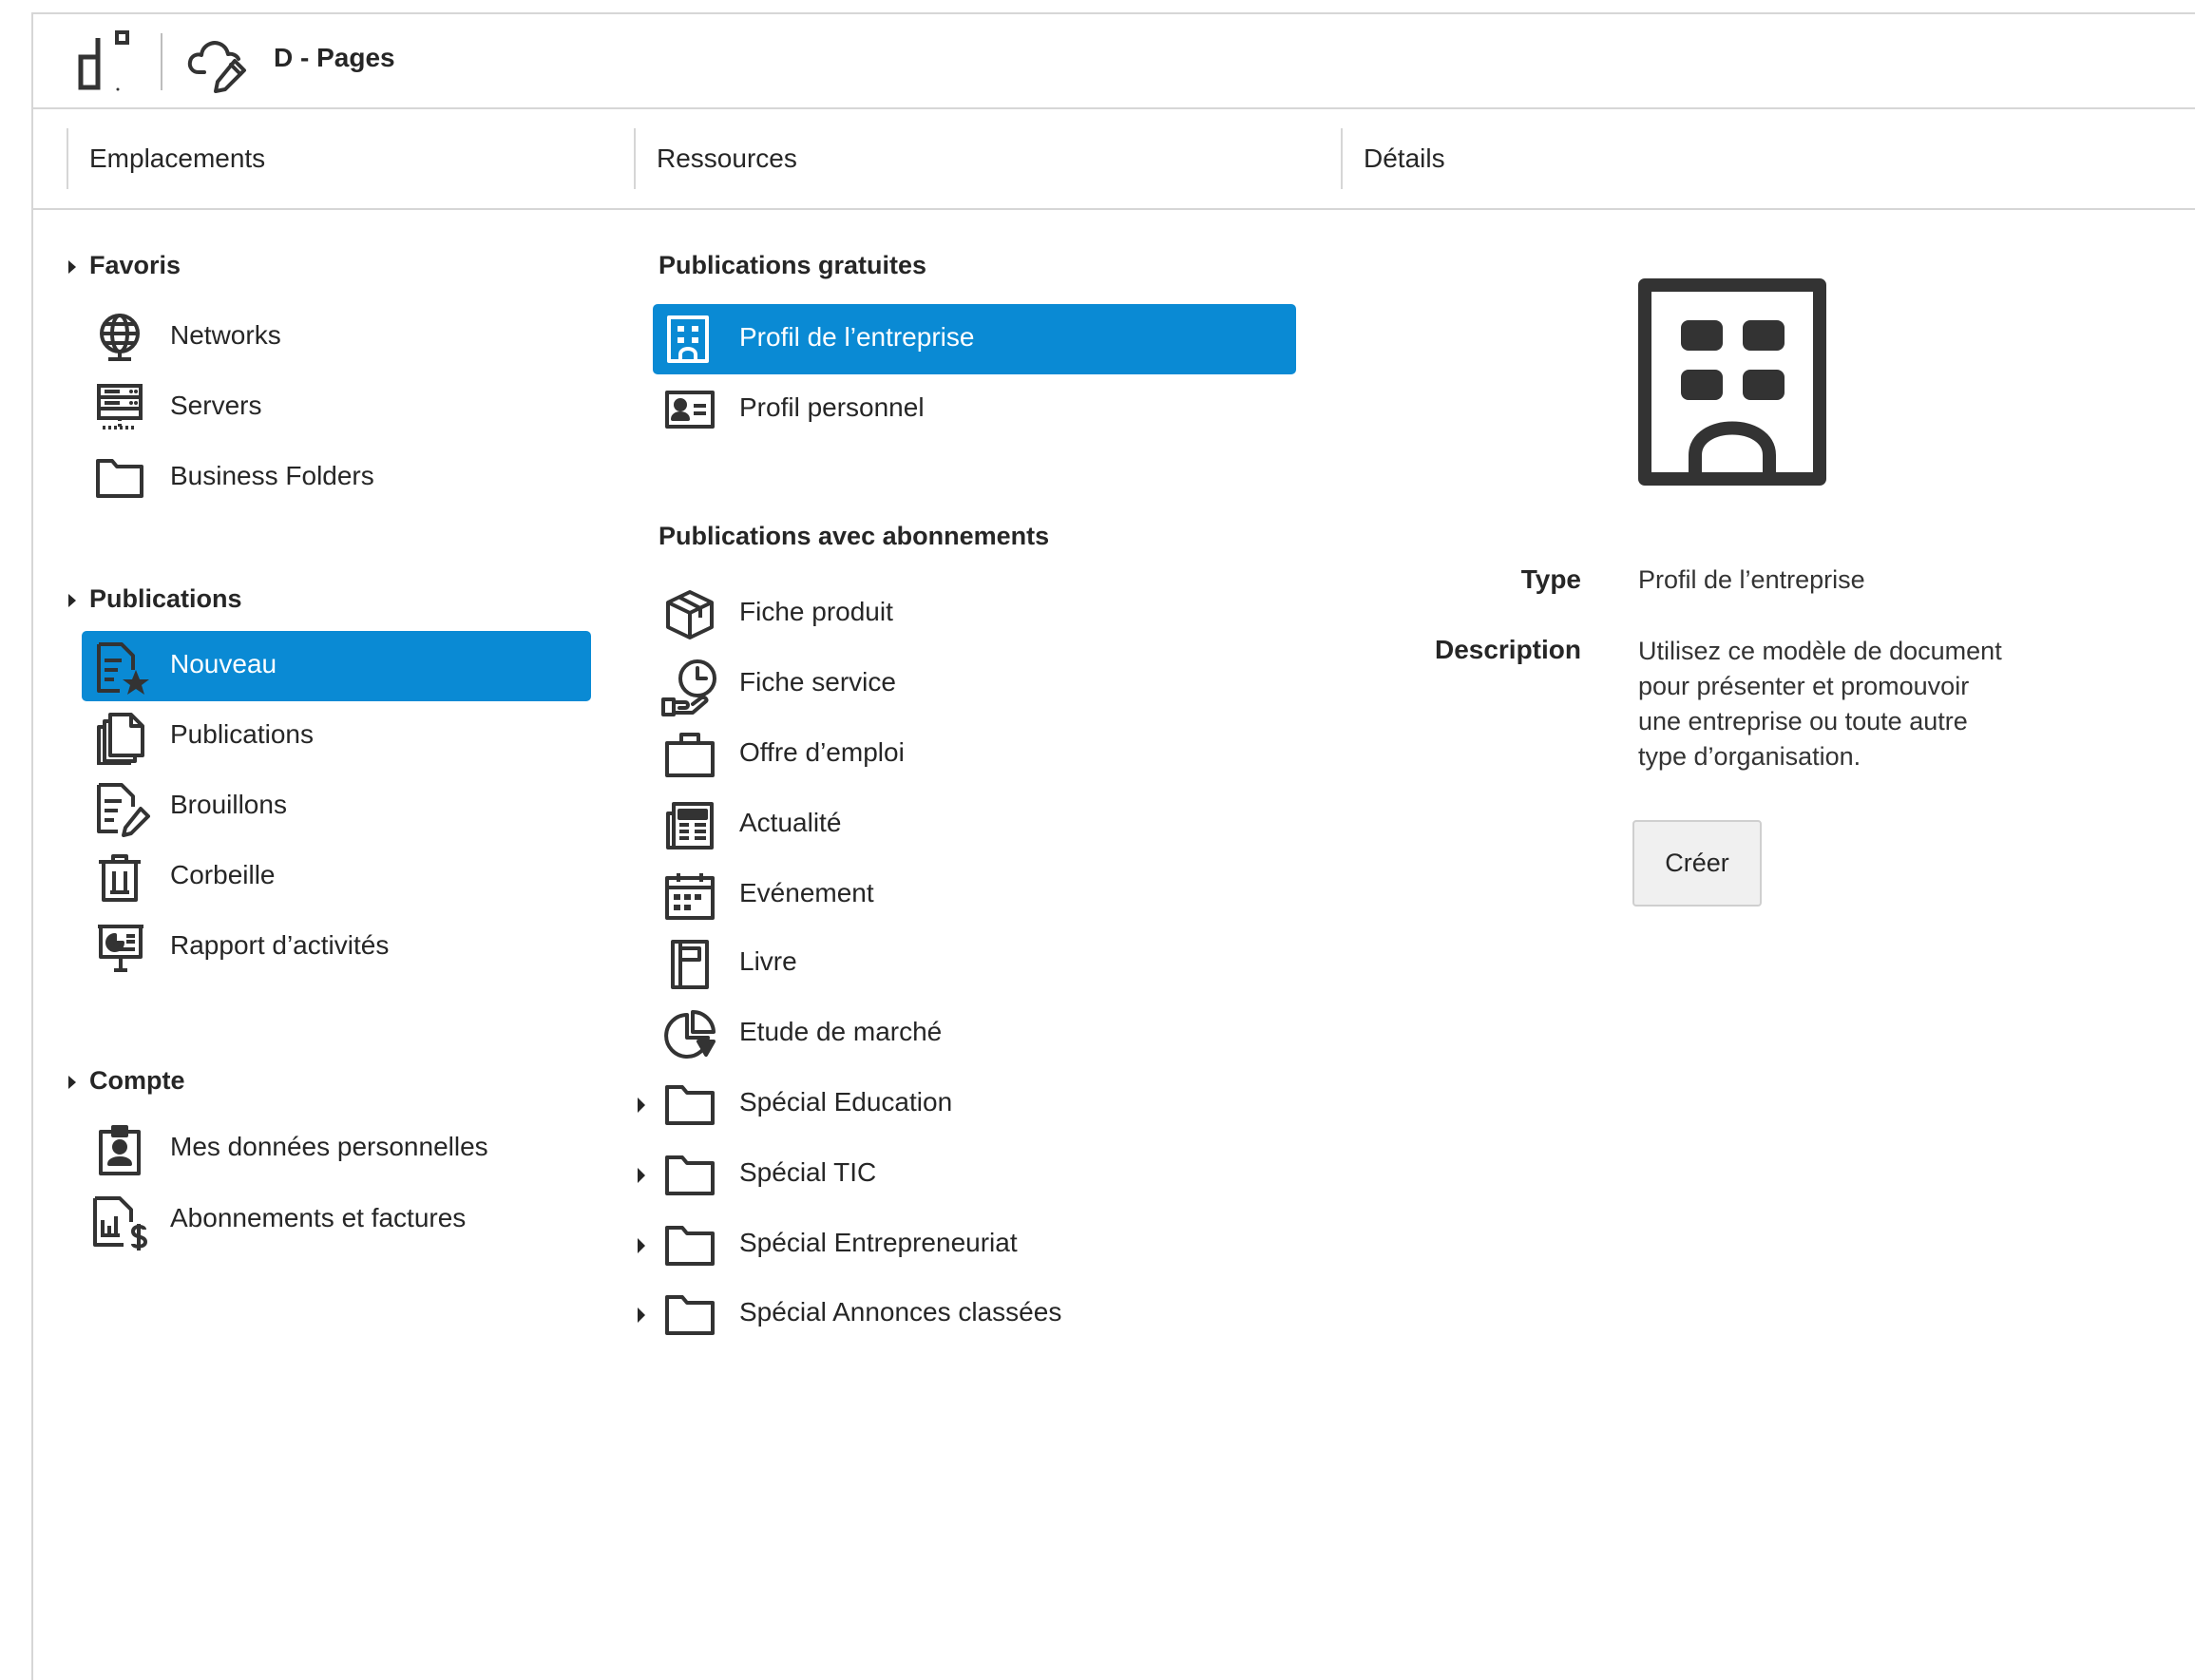 The width and height of the screenshot is (2195, 1680). What do you see at coordinates (1751, 579) in the screenshot?
I see `details-type-value: Profil de l’entreprise` at bounding box center [1751, 579].